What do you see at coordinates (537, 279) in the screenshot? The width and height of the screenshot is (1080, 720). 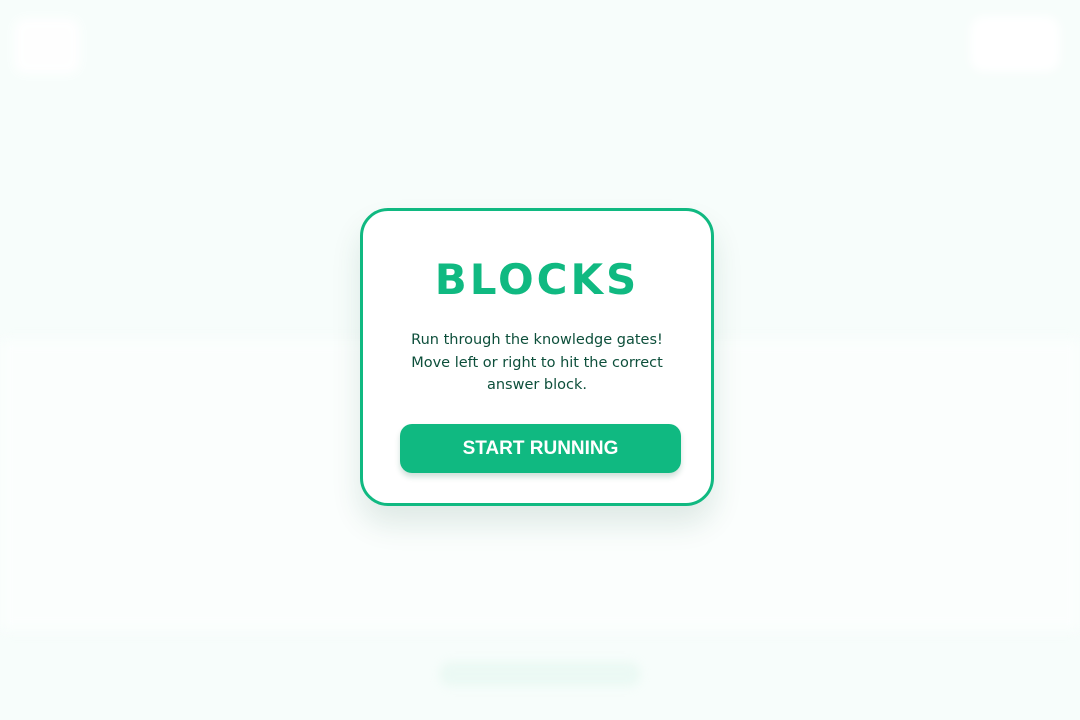 I see `game-title: BLOCKS` at bounding box center [537, 279].